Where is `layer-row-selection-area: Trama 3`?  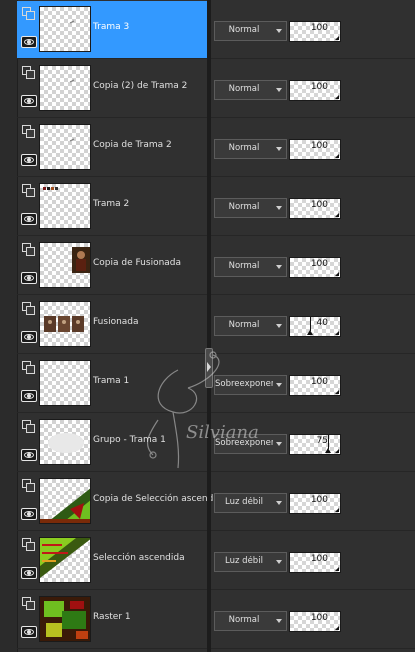
layer-row-selection-area: Trama 3 is located at coordinates (112, 30).